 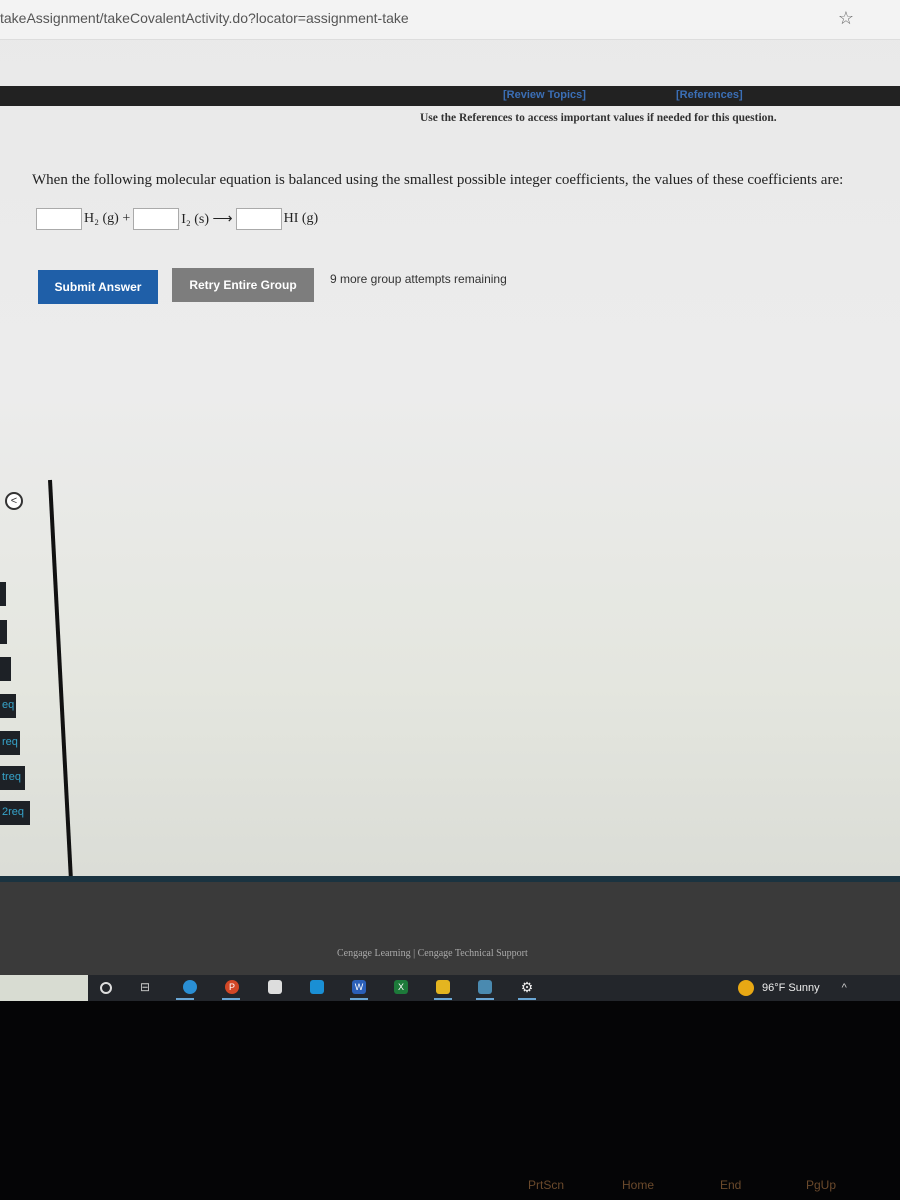 I want to click on sidebar-item: treq, so click(x=12, y=778).